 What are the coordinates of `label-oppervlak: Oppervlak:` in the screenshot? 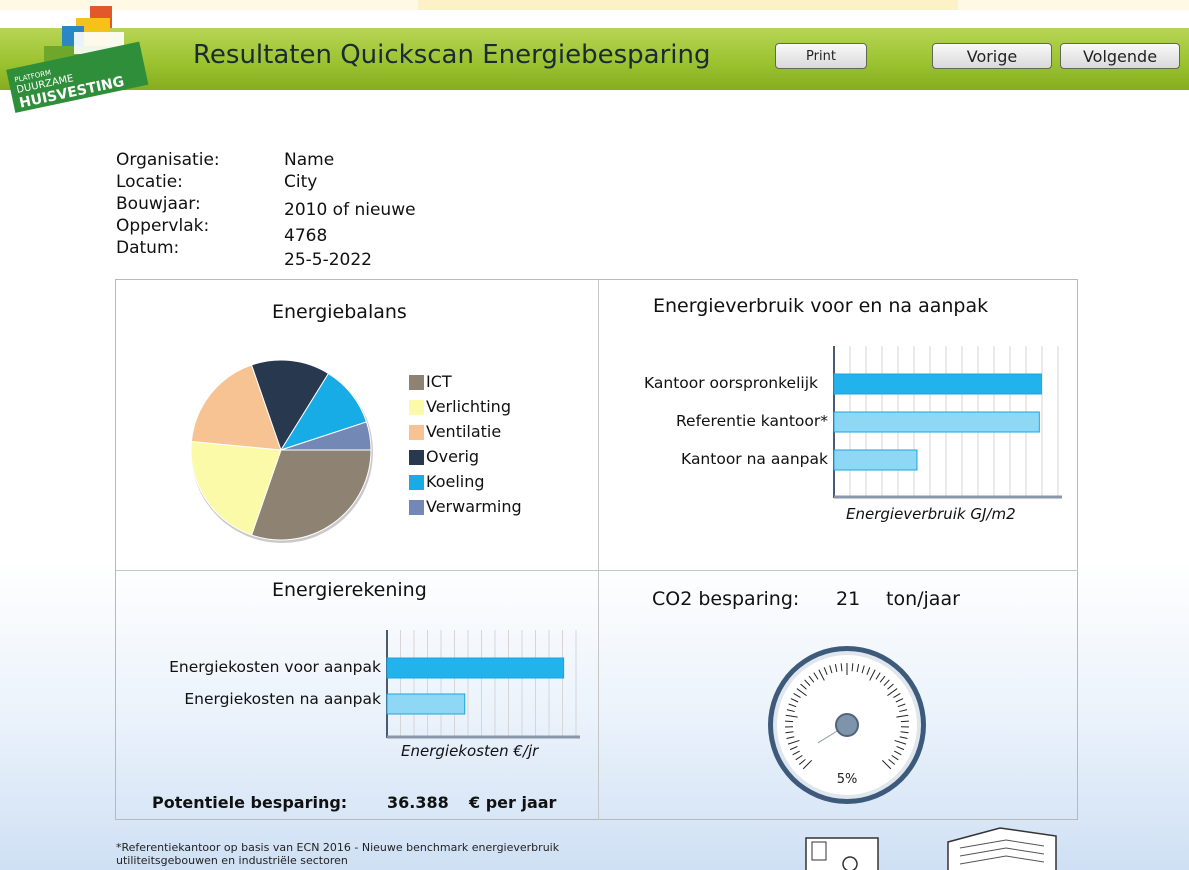 It's located at (163, 226).